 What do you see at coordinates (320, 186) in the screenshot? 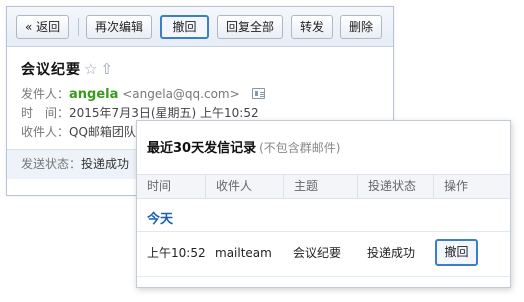
I see `column-header-subject: 主题` at bounding box center [320, 186].